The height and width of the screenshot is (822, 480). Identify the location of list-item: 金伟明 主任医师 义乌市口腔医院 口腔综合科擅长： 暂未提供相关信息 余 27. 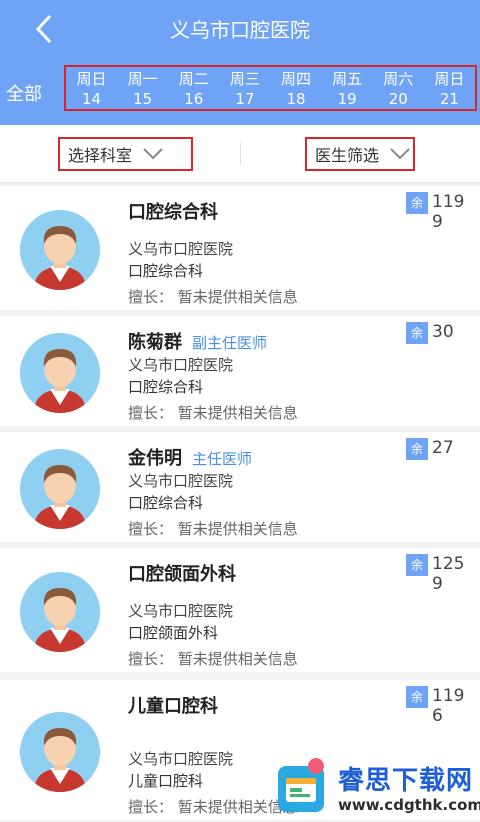
(240, 487).